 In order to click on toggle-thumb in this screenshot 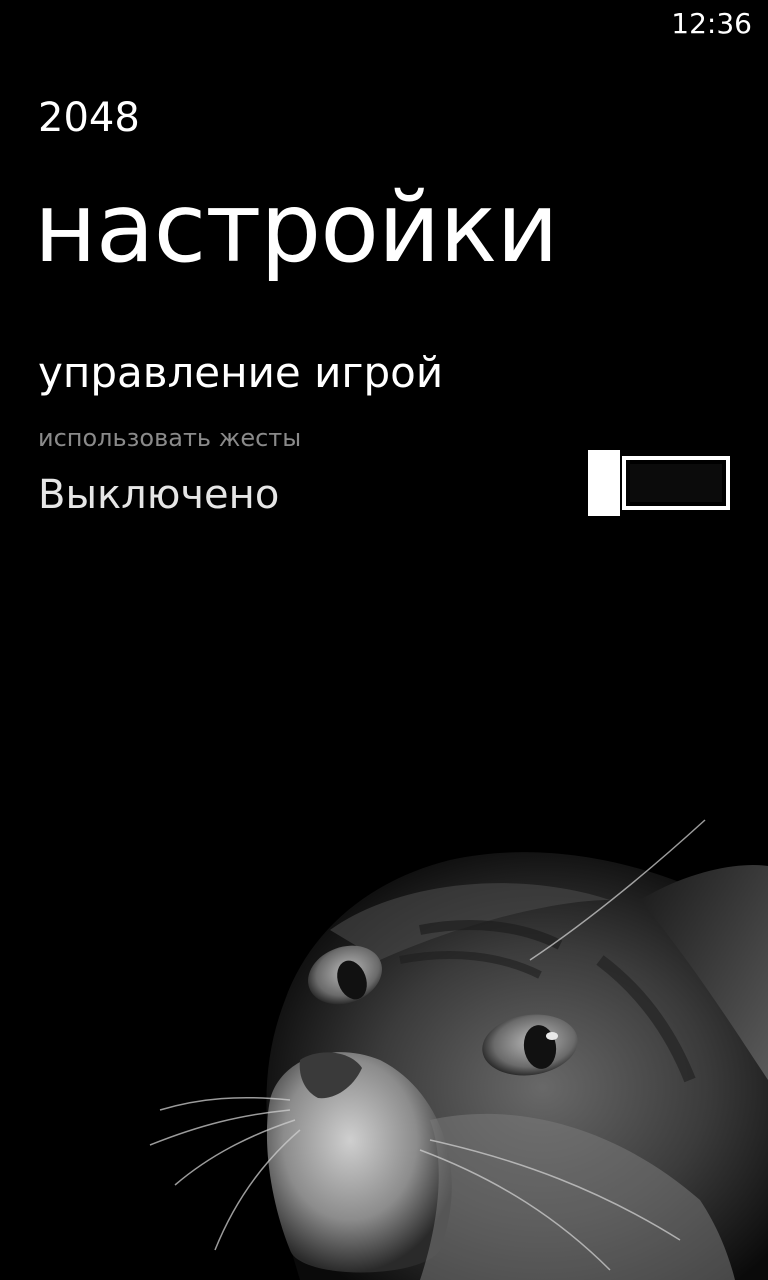, I will do `click(604, 483)`.